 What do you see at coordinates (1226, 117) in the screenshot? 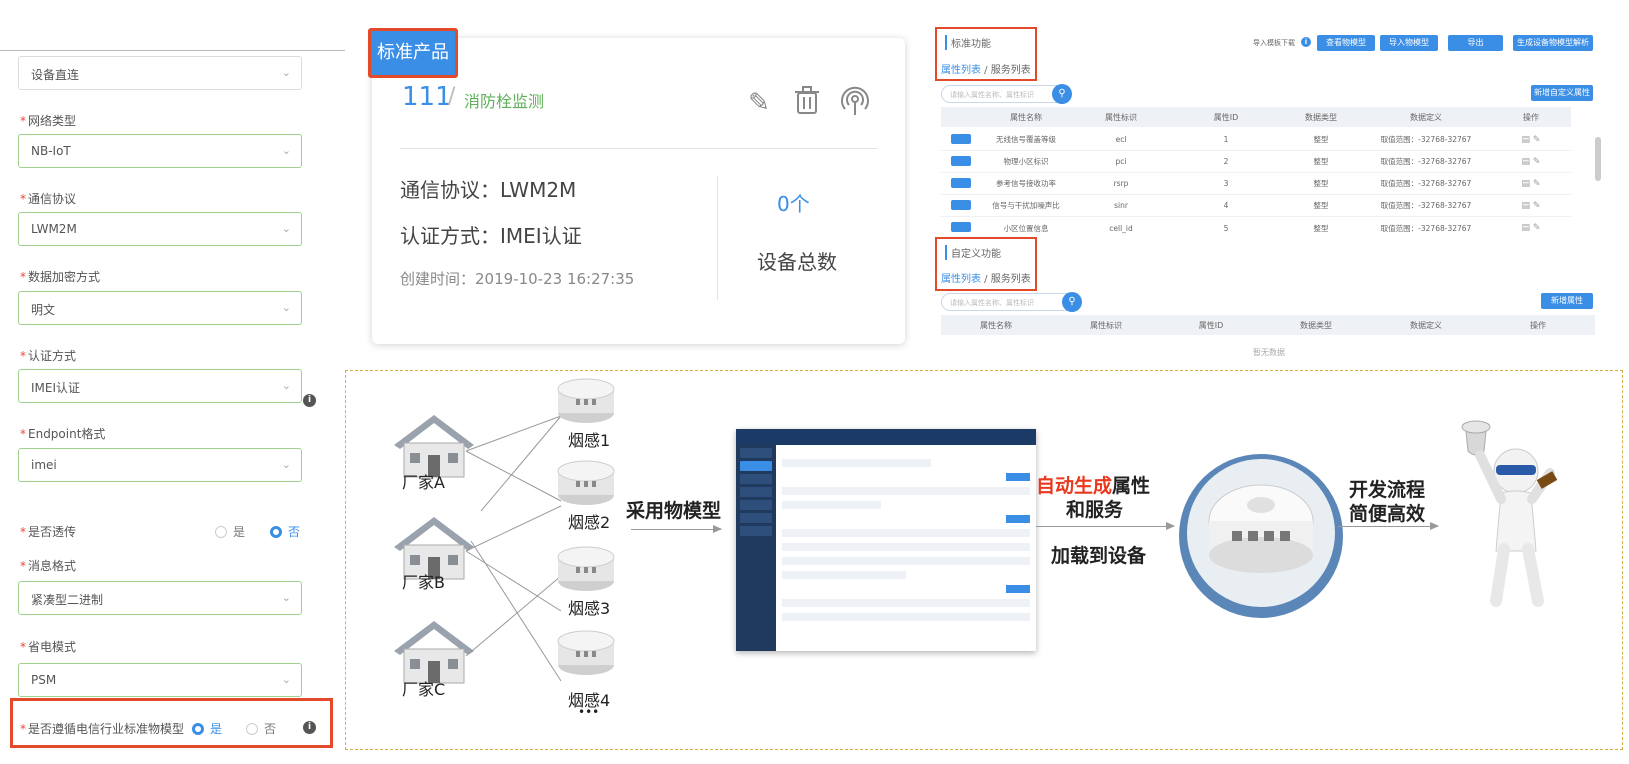
I see `column-header: 属性ID` at bounding box center [1226, 117].